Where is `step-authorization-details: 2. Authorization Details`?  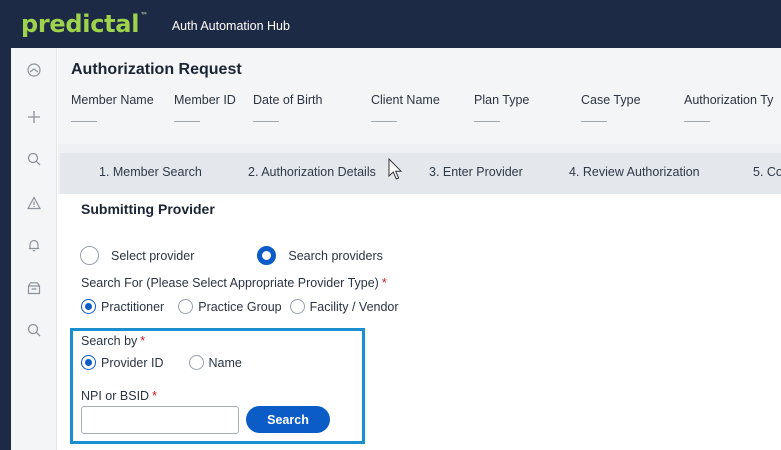 step-authorization-details: 2. Authorization Details is located at coordinates (312, 172).